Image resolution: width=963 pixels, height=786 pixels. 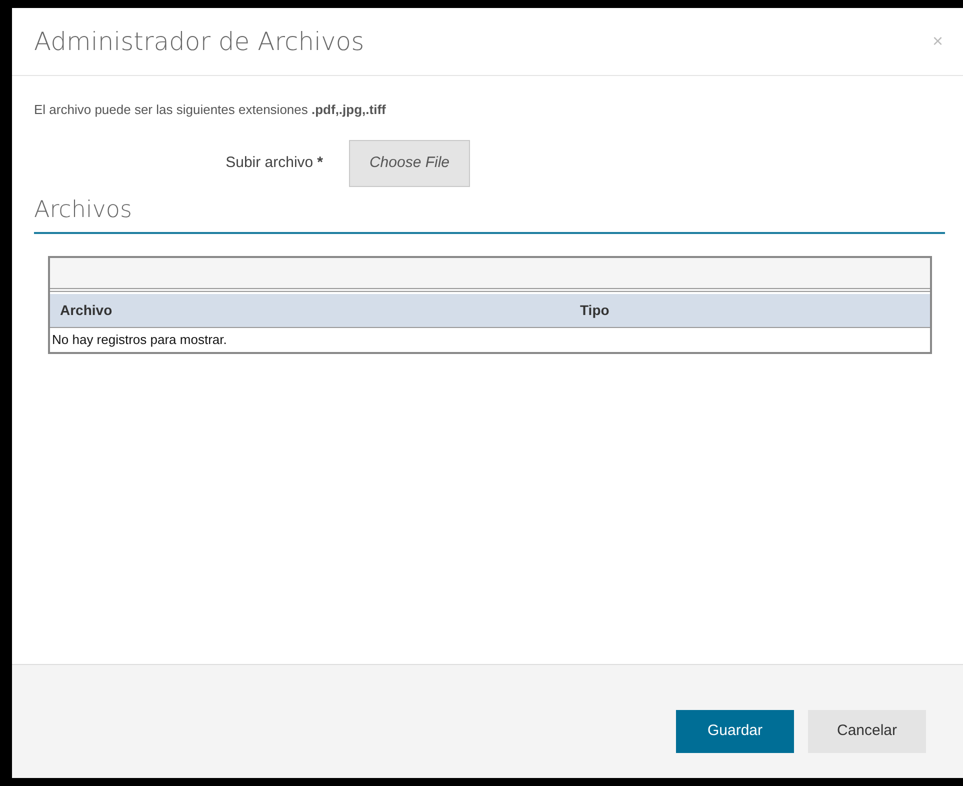 What do you see at coordinates (86, 310) in the screenshot?
I see `column-header: Archivo` at bounding box center [86, 310].